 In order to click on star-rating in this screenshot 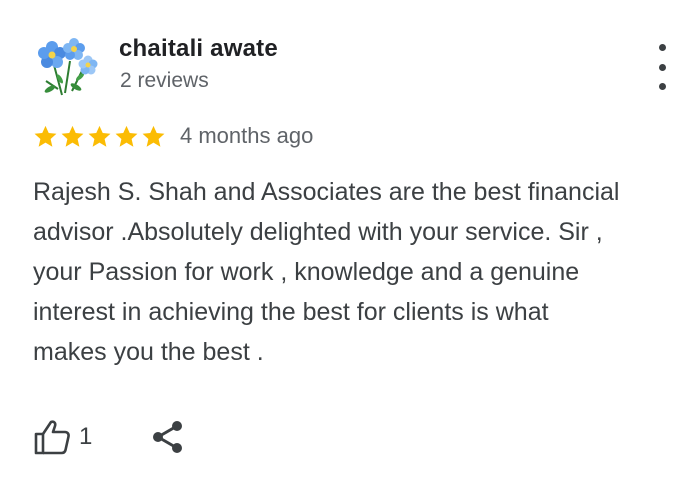, I will do `click(100, 136)`.